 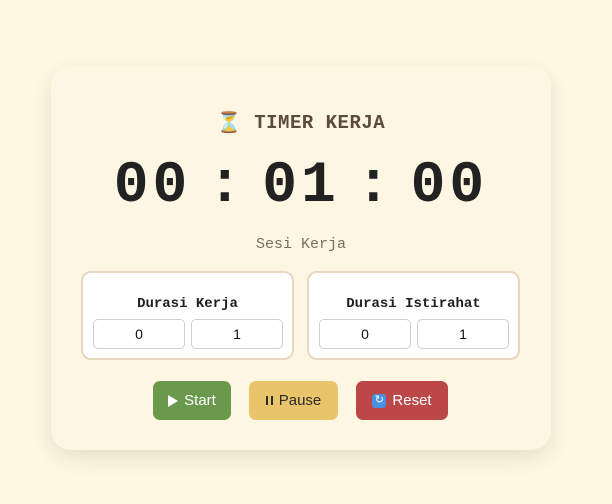 What do you see at coordinates (365, 334) in the screenshot?
I see `break-hours-input` at bounding box center [365, 334].